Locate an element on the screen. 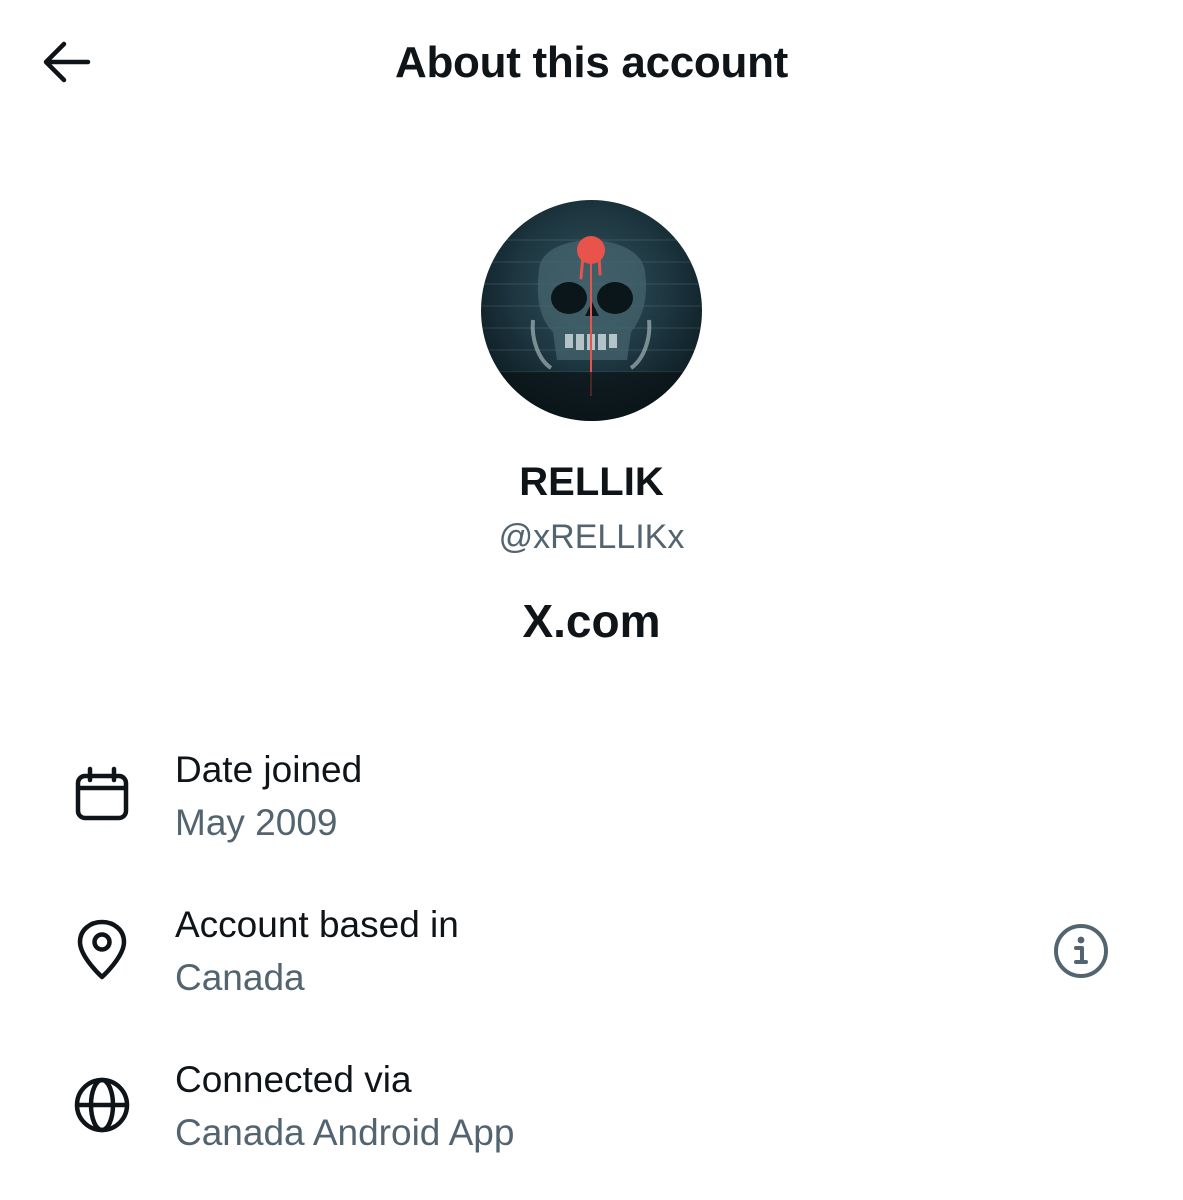 This screenshot has height=1200, width=1183. user-handle: @xRELLIKx is located at coordinates (591, 537).